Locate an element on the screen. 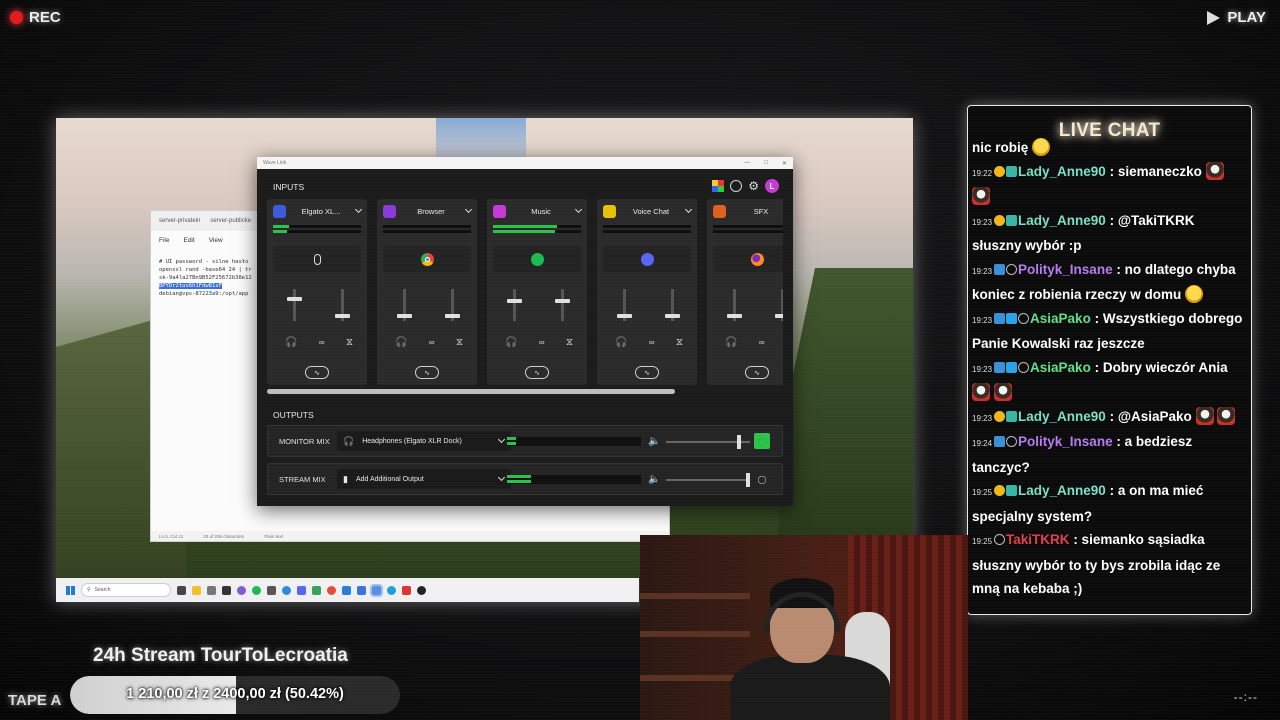 Image resolution: width=1280 pixels, height=720 pixels. maximize-icon: □ is located at coordinates (766, 163).